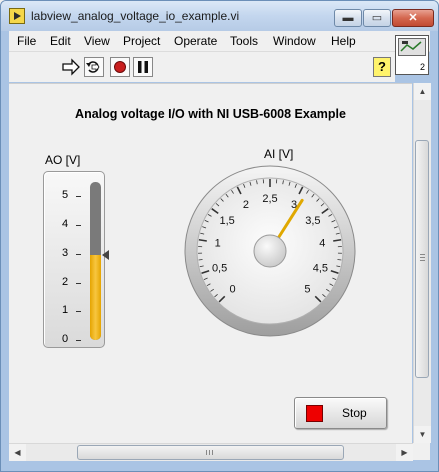 Image resolution: width=439 pixels, height=472 pixels. Describe the element at coordinates (60, 41) in the screenshot. I see `menu-edit: Edit` at that location.